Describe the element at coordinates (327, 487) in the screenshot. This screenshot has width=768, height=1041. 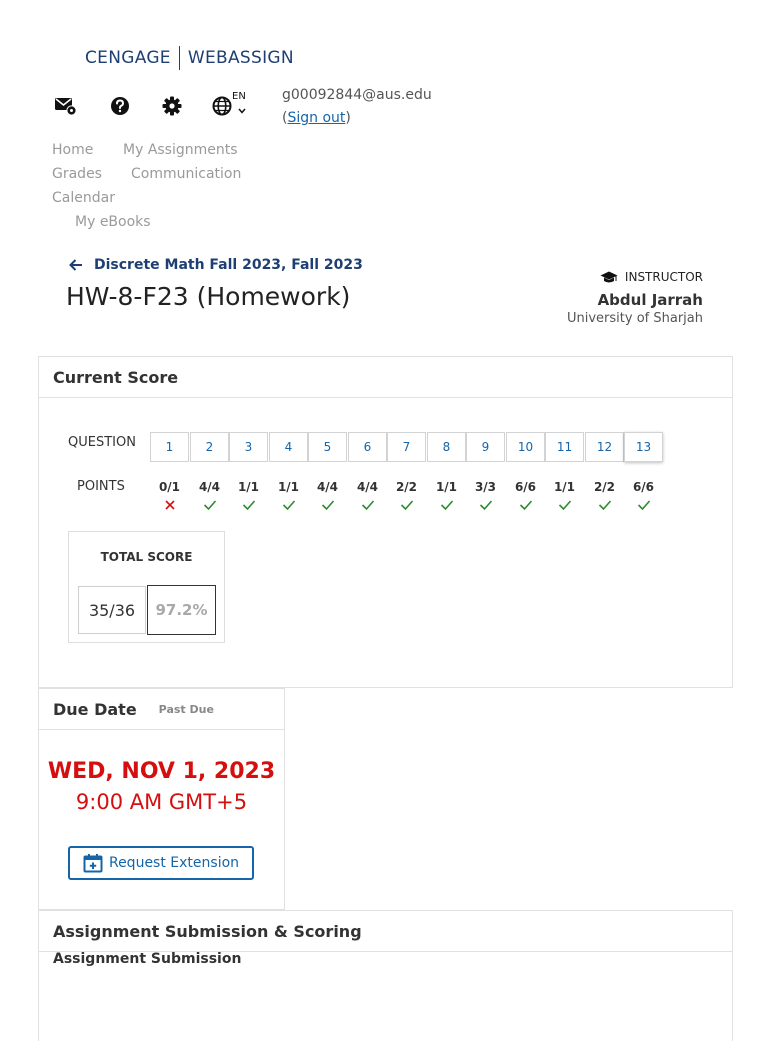
I see `question-5-points: 4/4` at that location.